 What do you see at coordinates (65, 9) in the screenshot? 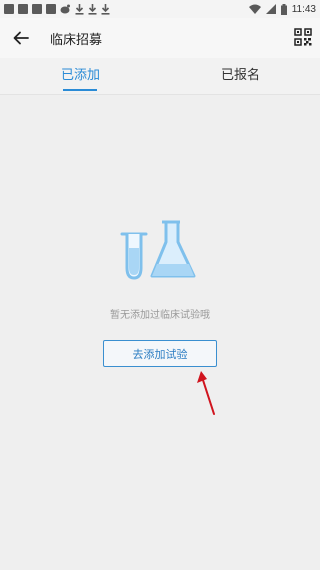
I see `weibo-icon` at bounding box center [65, 9].